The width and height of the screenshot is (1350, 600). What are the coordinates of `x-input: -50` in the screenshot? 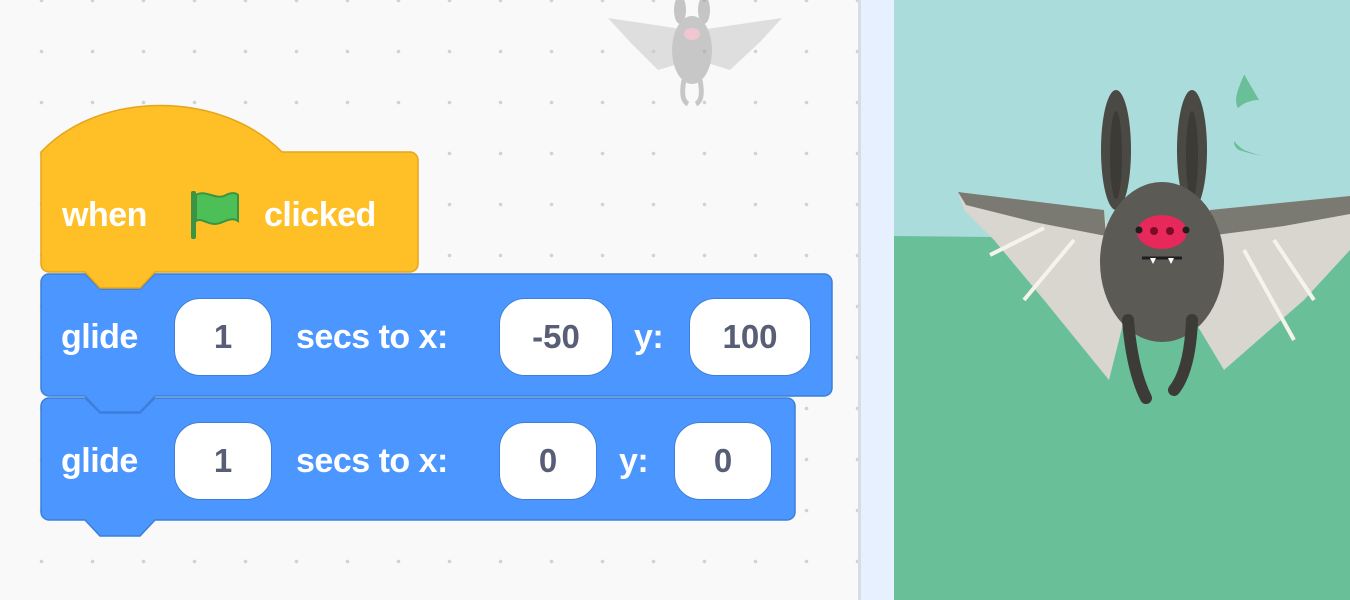 It's located at (556, 337).